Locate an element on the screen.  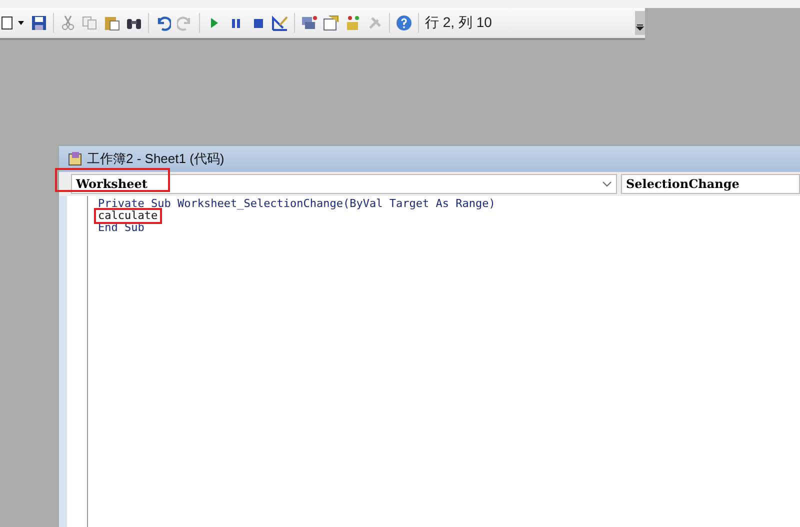
cut-icon is located at coordinates (68, 23).